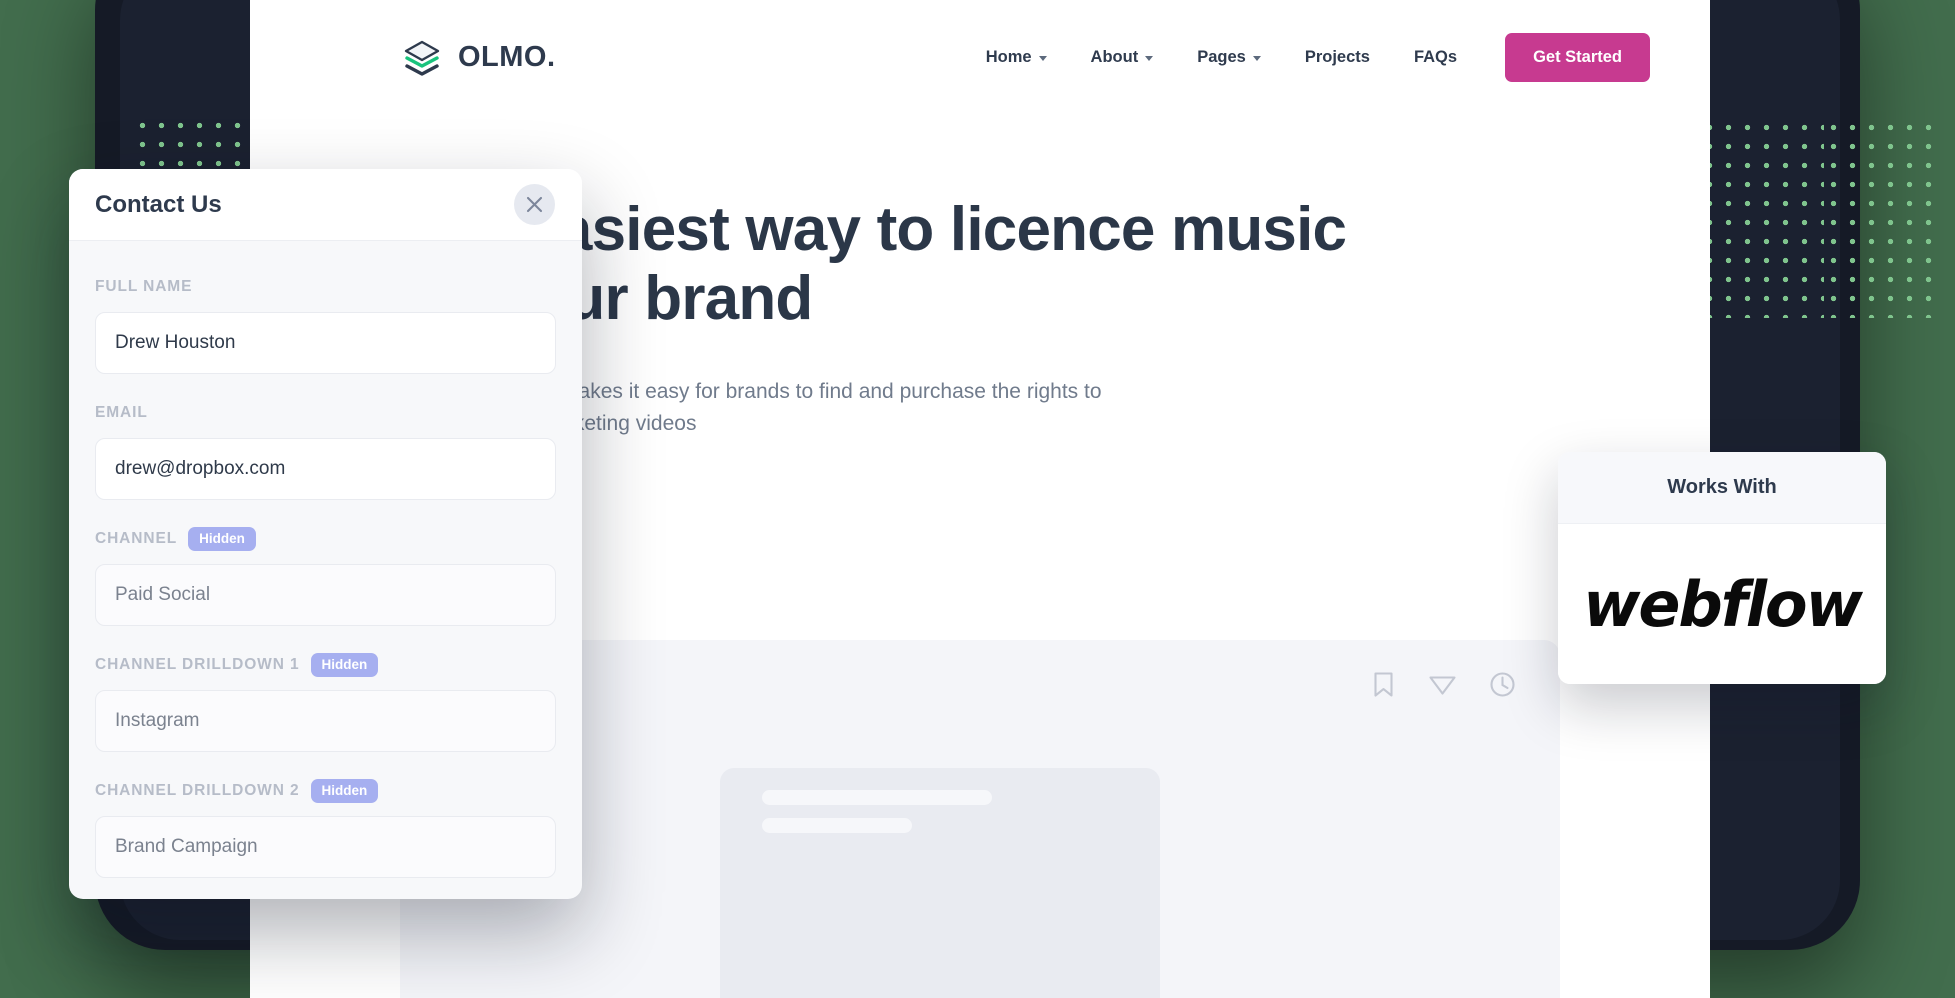 This screenshot has height=998, width=1955. I want to click on modal-title: Contact Us, so click(158, 204).